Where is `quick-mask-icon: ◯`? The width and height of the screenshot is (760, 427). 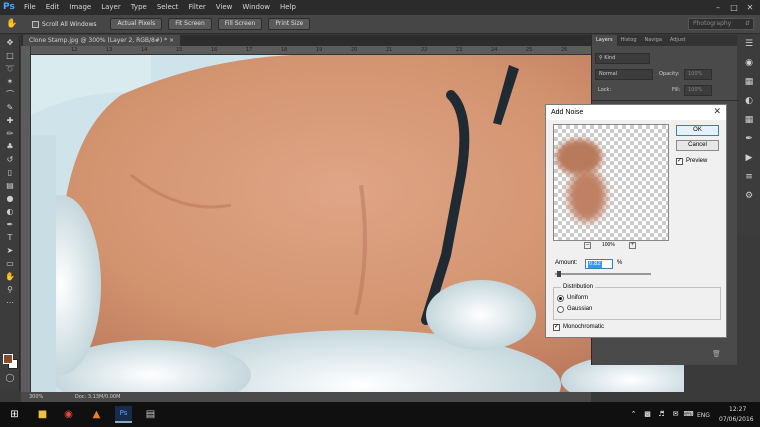 quick-mask-icon: ◯ is located at coordinates (10, 378).